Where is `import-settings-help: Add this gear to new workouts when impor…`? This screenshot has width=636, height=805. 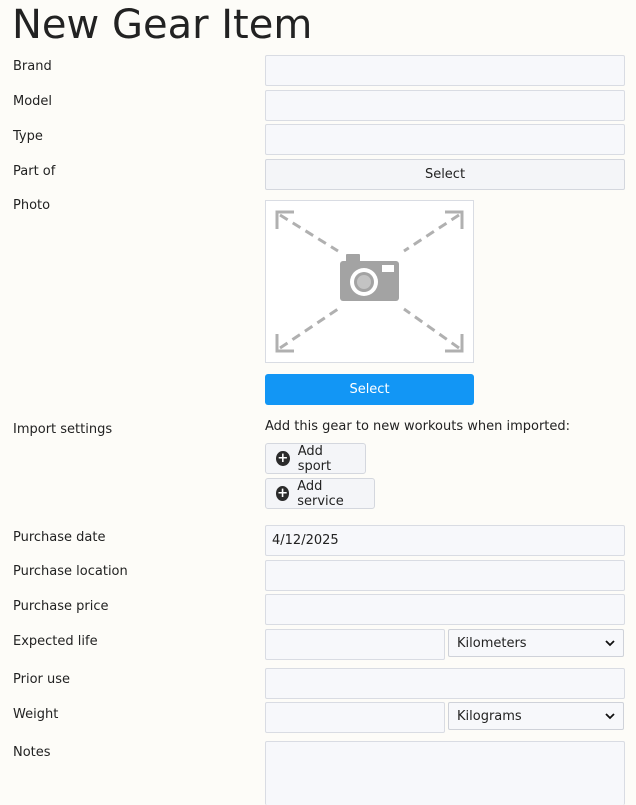
import-settings-help: Add this gear to new workouts when impor… is located at coordinates (418, 426).